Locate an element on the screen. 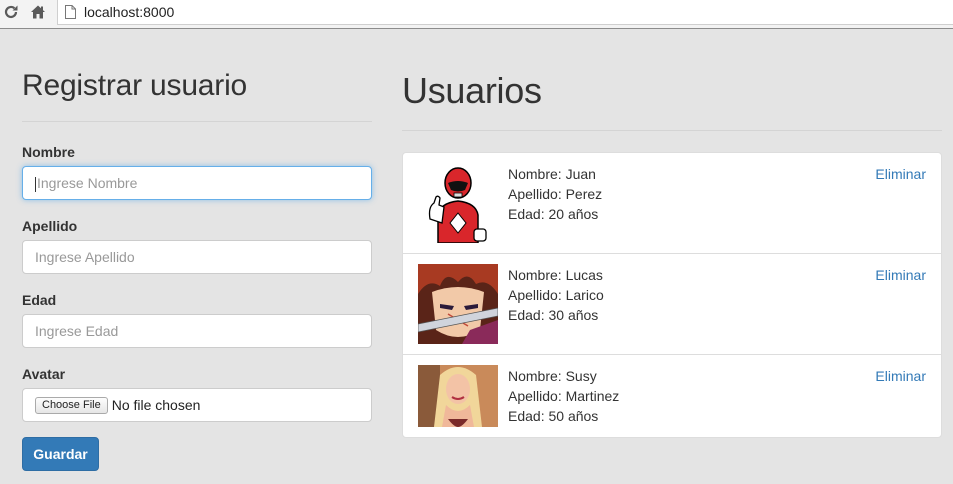  edad-label: Edad is located at coordinates (39, 300).